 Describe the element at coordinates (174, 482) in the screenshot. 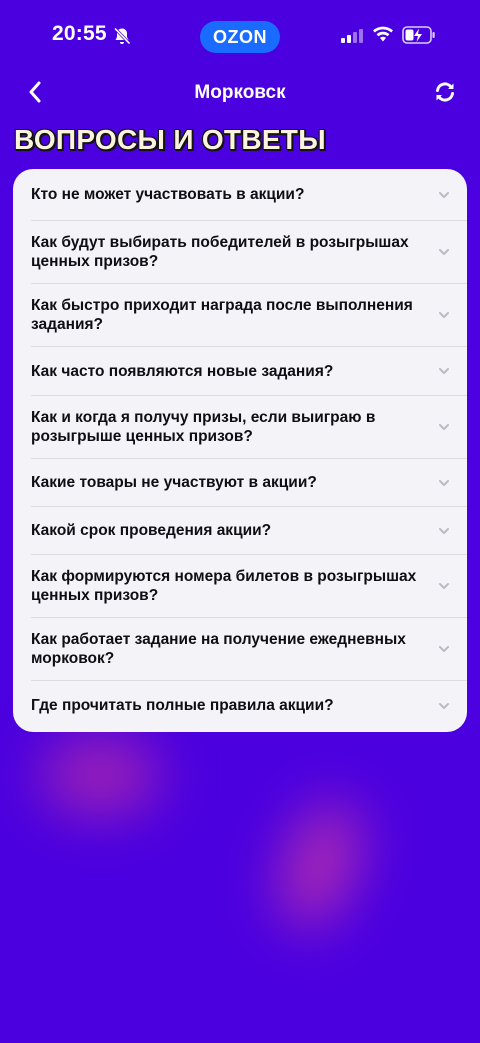

I see `faq-question: Какие товары не участвуют в акции?` at that location.